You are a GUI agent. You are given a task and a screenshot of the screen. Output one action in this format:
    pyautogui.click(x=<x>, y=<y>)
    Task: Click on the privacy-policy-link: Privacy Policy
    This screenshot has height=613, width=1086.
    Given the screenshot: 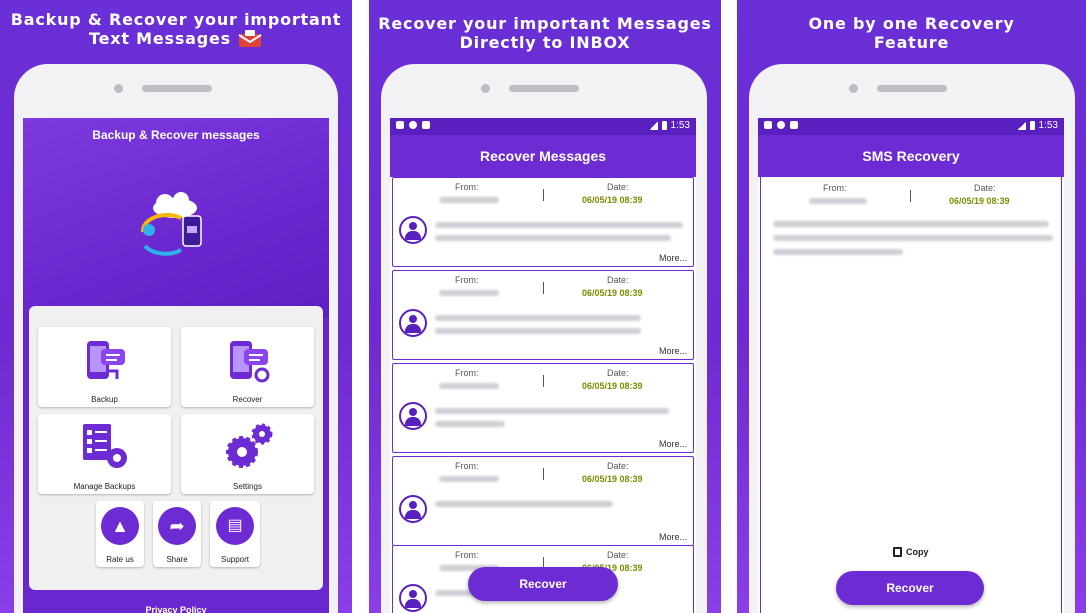 What is the action you would take?
    pyautogui.click(x=176, y=609)
    